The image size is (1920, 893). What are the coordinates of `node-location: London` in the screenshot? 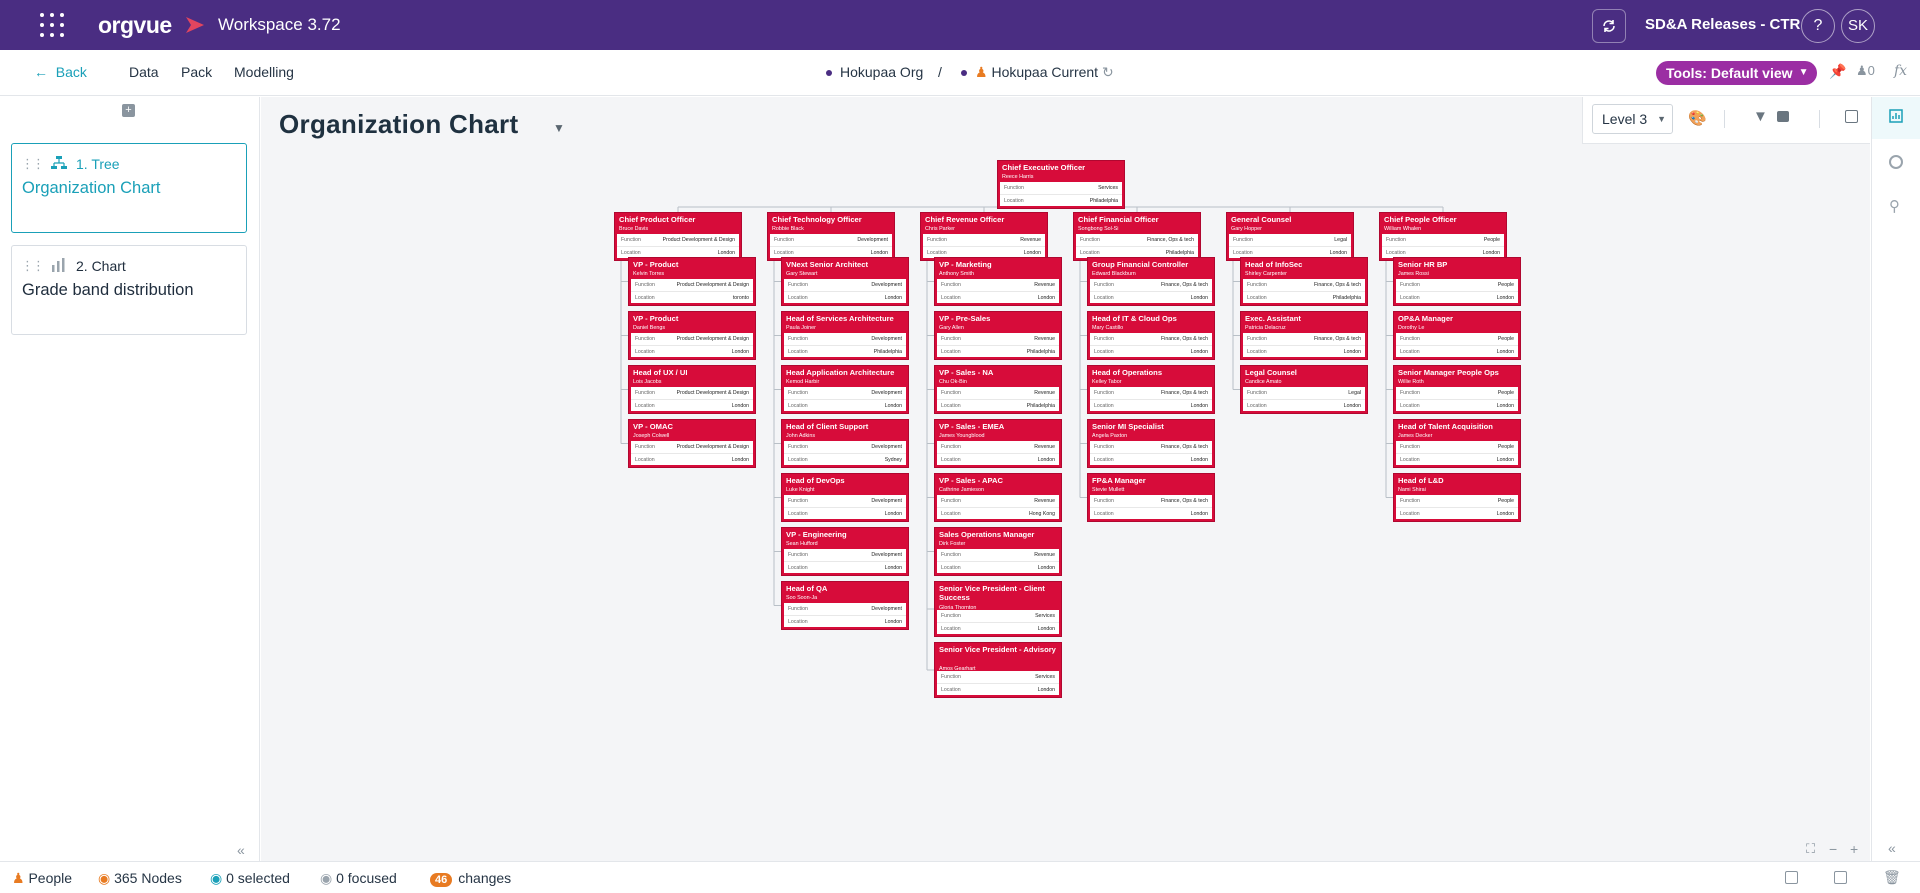 It's located at (1046, 298).